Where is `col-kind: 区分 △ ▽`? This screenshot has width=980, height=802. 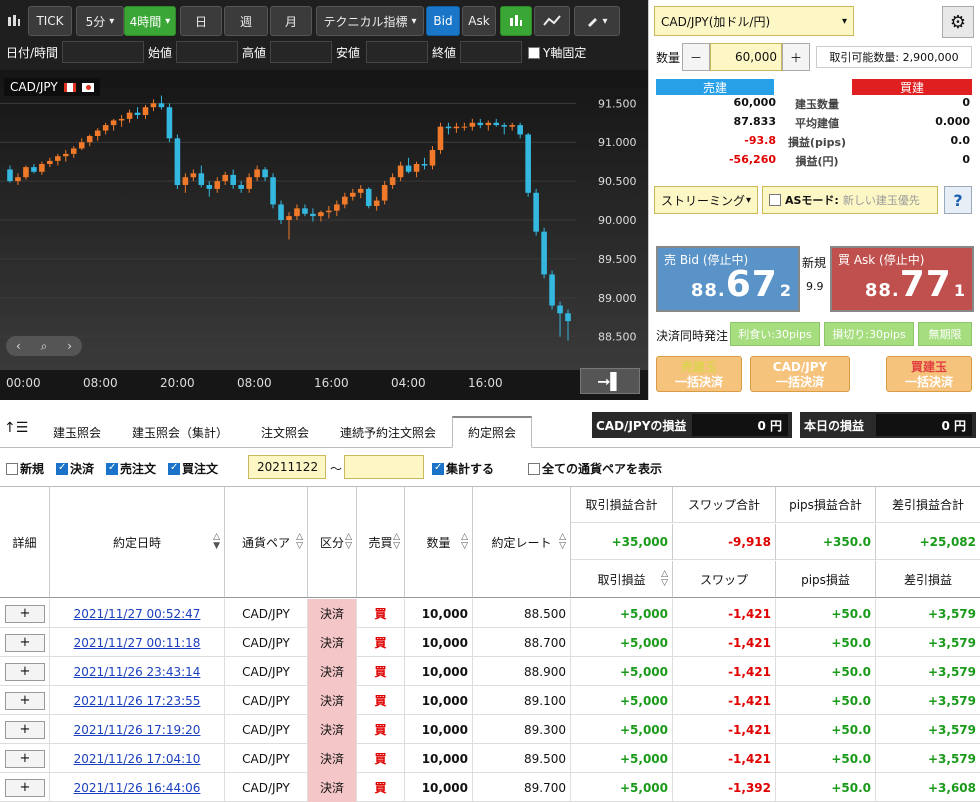 col-kind: 区分 △ ▽ is located at coordinates (332, 542).